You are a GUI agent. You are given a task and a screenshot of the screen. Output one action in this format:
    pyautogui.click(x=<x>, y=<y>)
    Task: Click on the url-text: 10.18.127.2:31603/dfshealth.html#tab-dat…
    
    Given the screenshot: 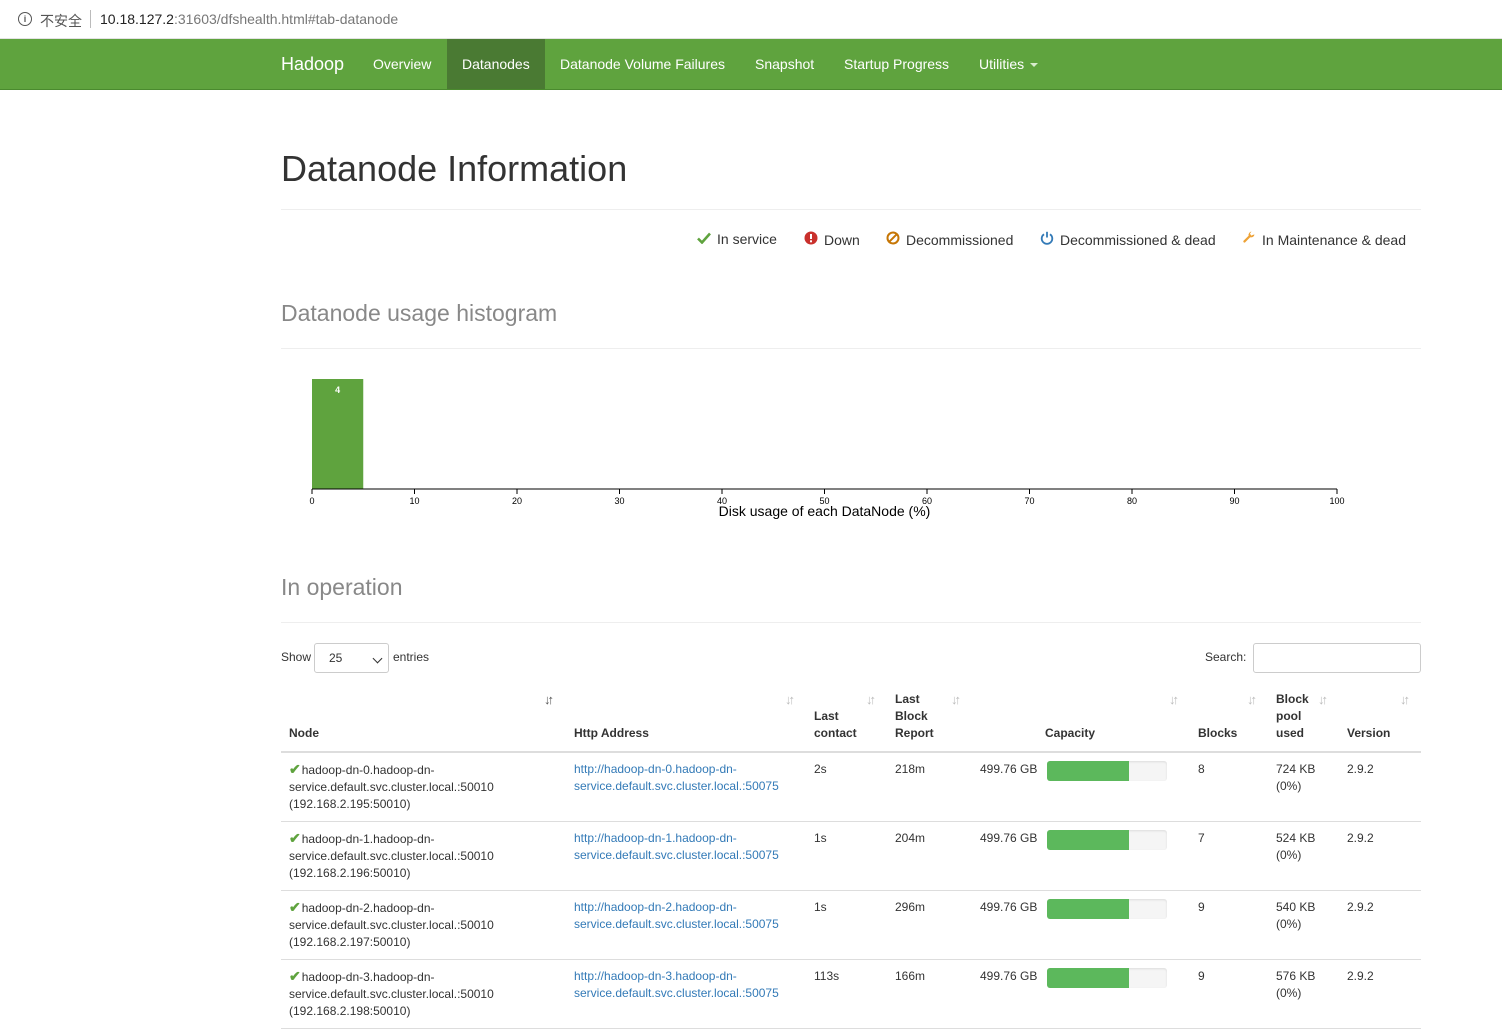 What is the action you would take?
    pyautogui.click(x=249, y=19)
    